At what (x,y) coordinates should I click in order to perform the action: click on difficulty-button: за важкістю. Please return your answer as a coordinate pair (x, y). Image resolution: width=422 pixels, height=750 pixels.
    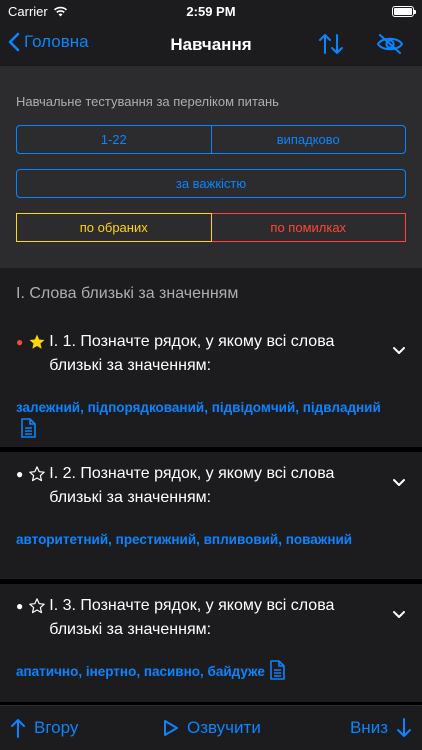
    Looking at the image, I should click on (211, 183).